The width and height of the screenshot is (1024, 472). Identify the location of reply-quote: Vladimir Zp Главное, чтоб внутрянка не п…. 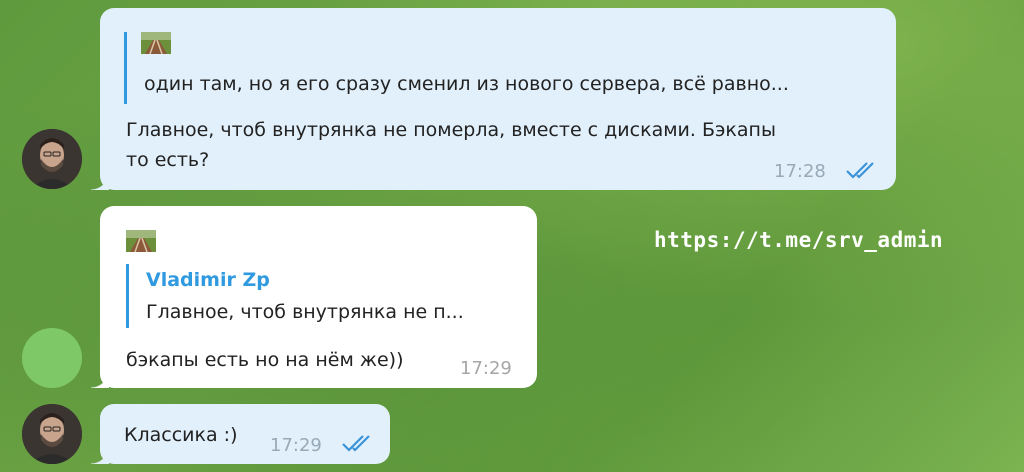
(295, 296).